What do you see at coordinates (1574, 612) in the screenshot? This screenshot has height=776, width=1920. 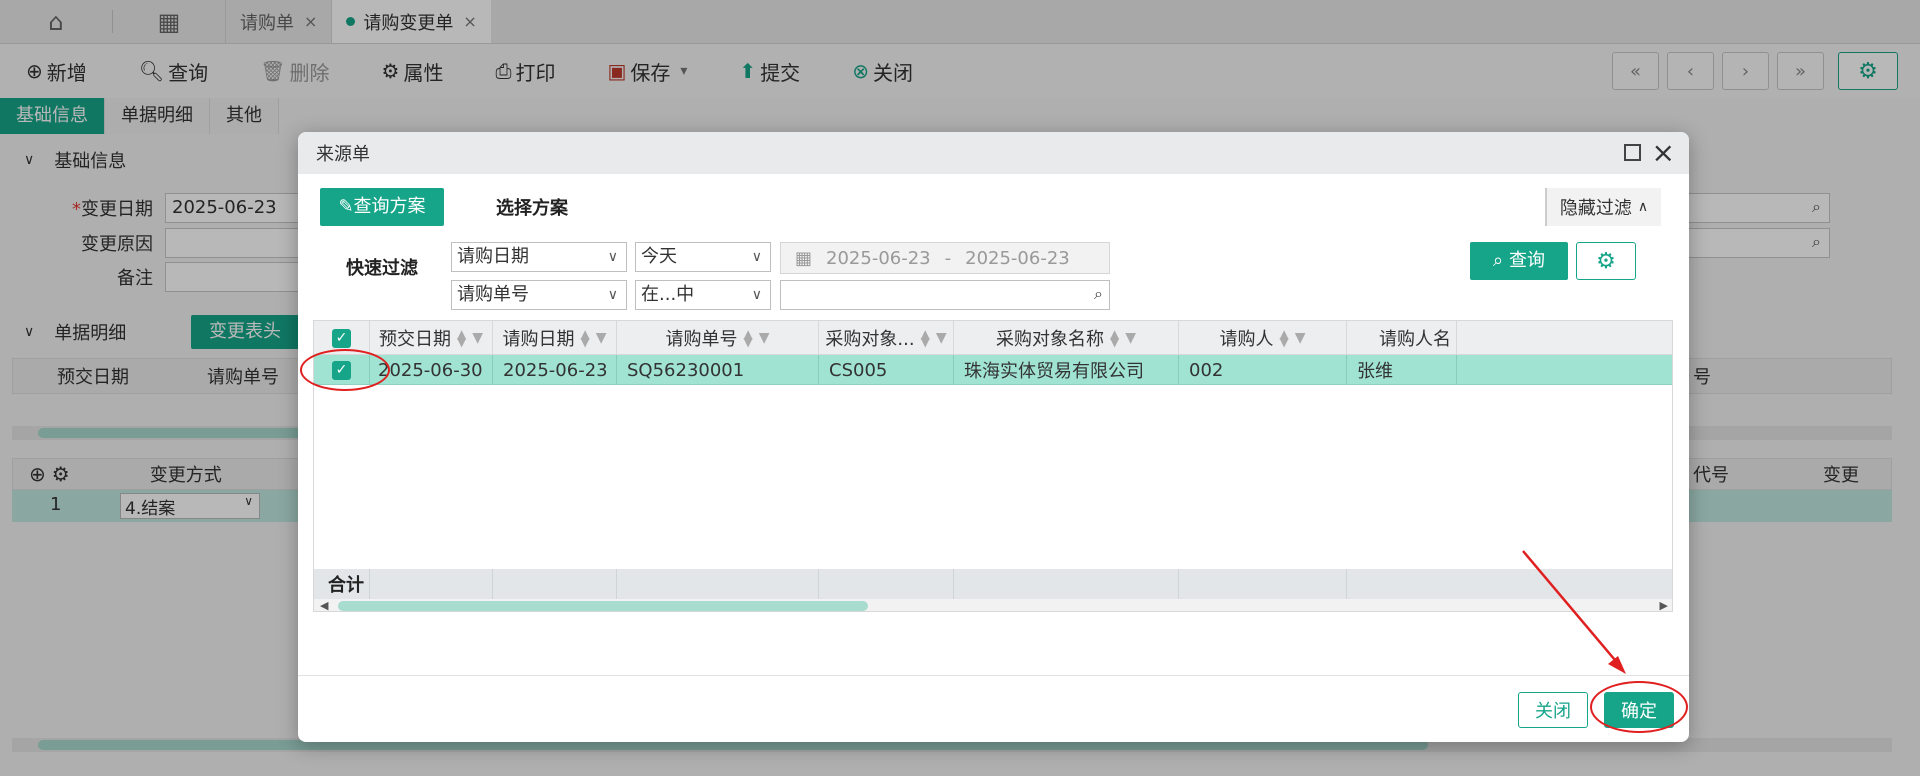 I see `annotation-arrow` at bounding box center [1574, 612].